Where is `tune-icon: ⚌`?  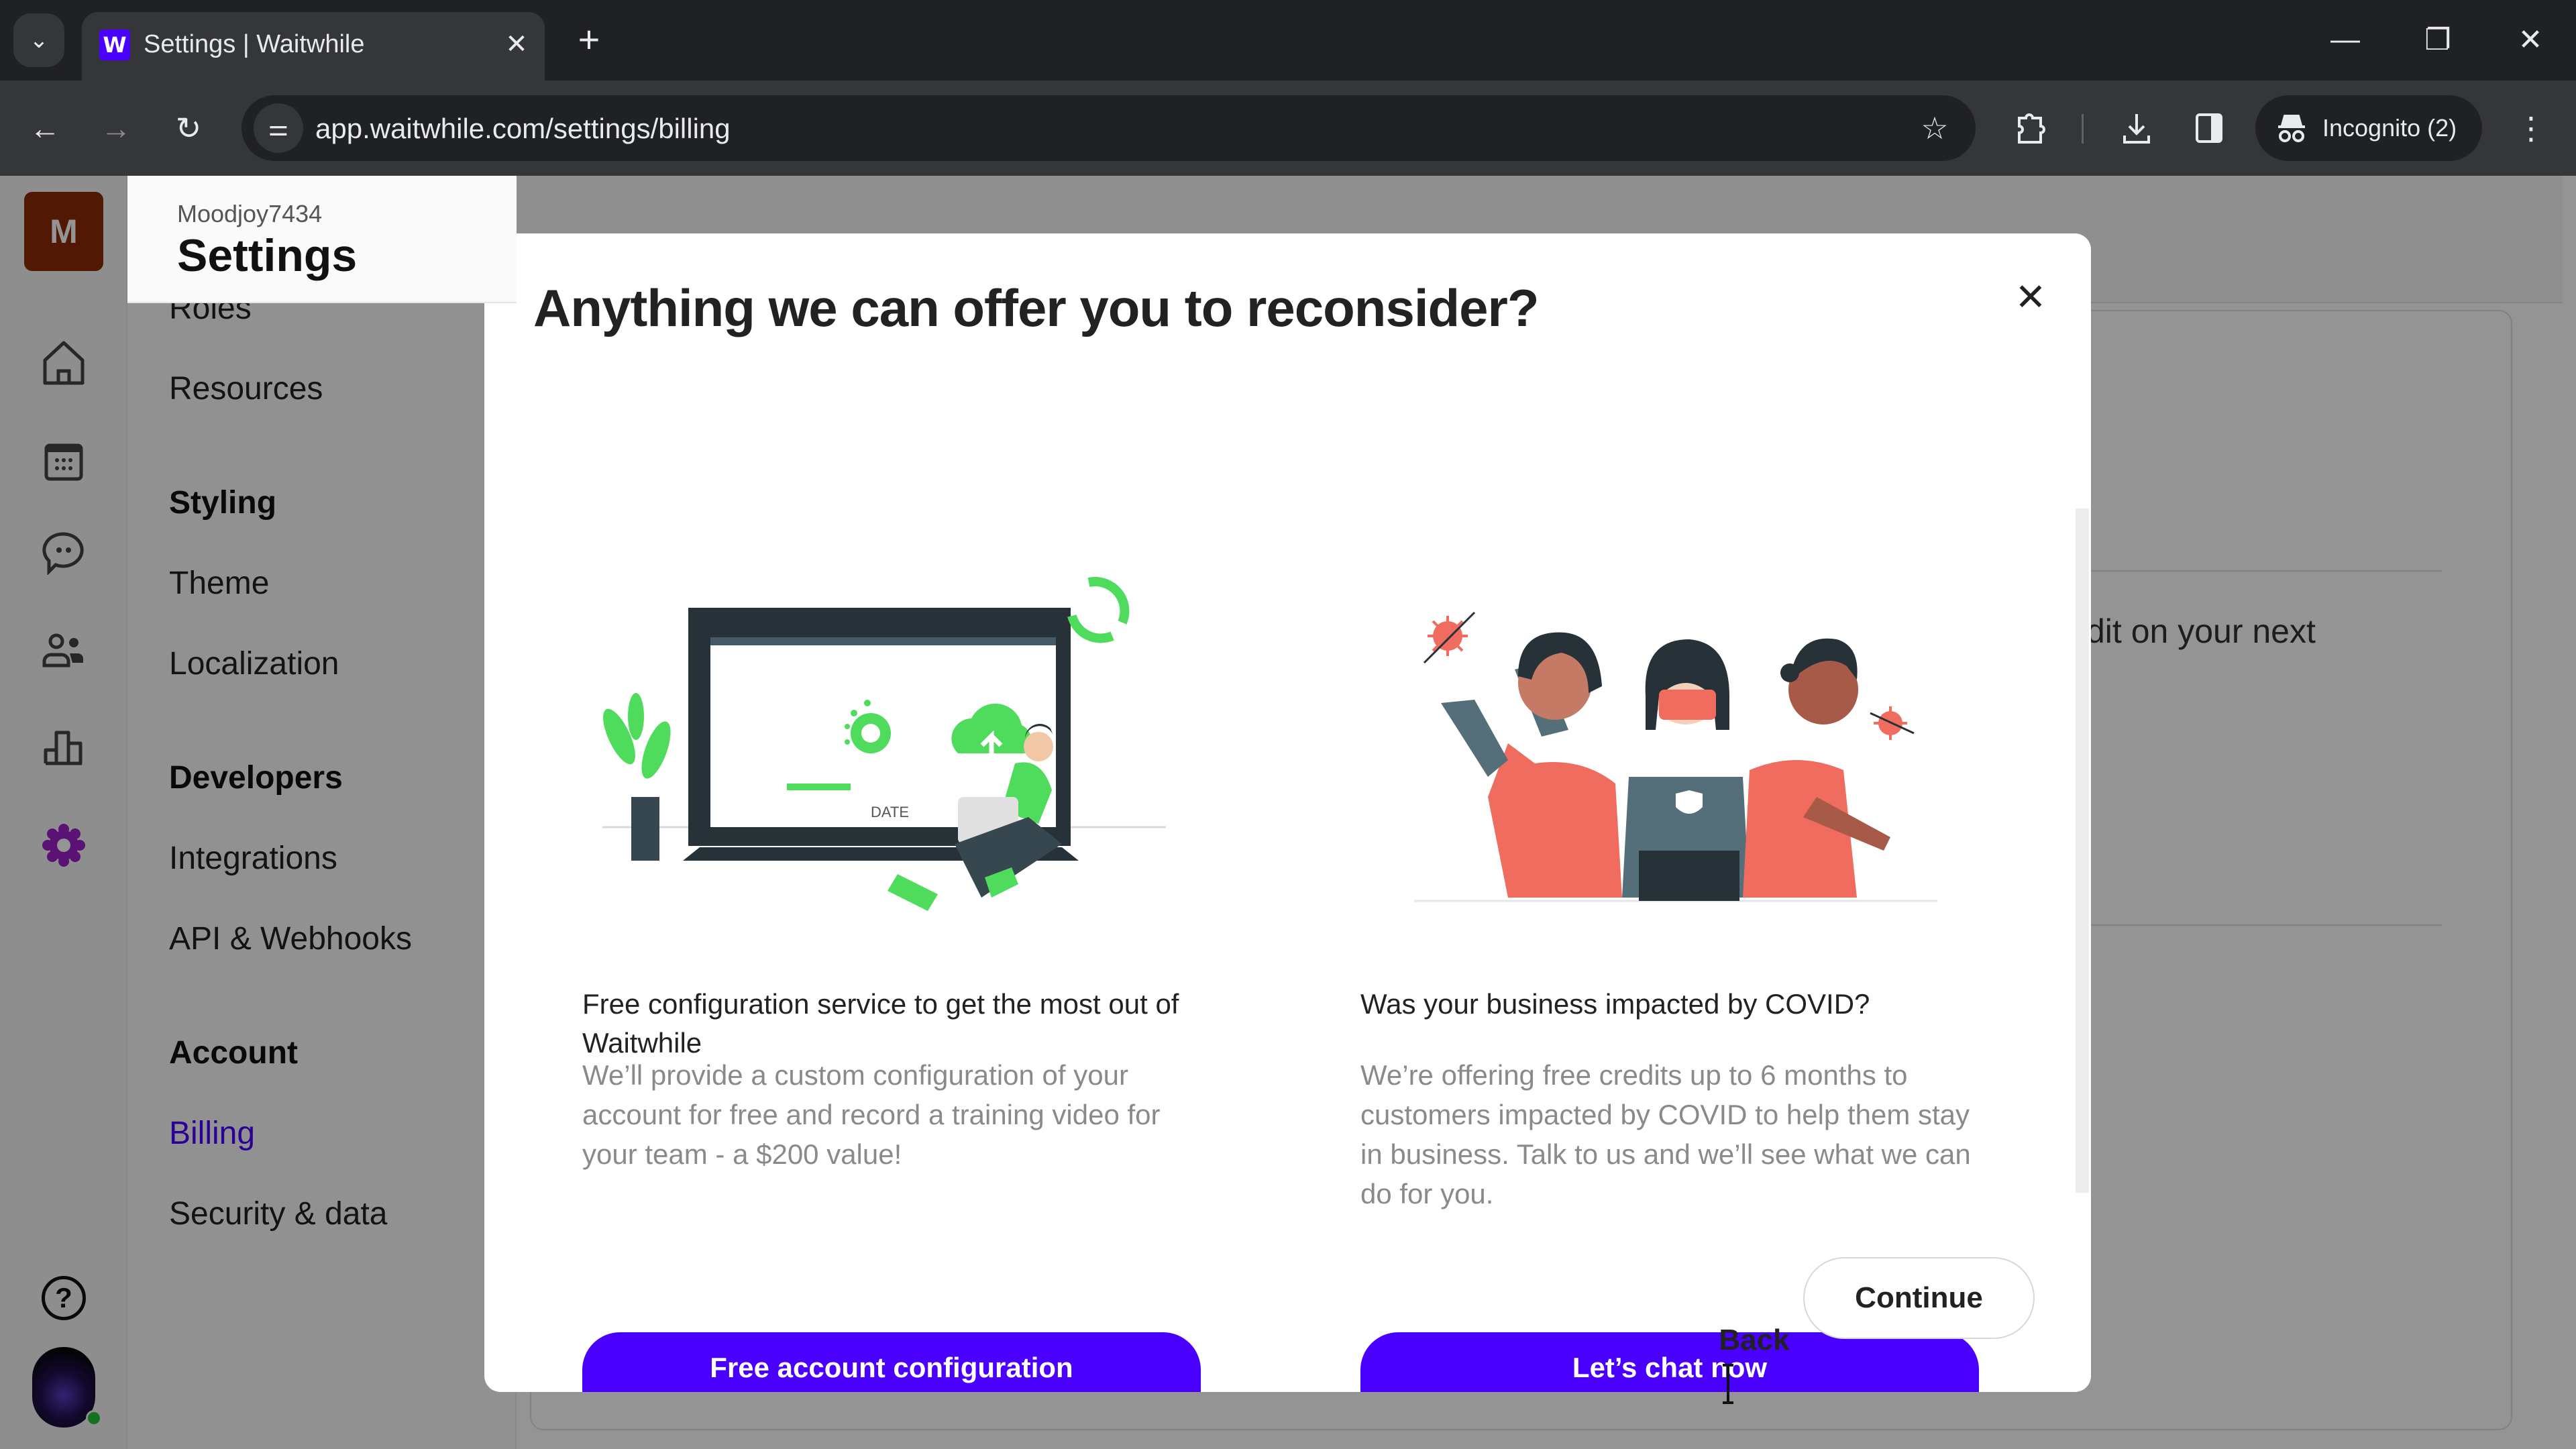
tune-icon: ⚌ is located at coordinates (278, 128).